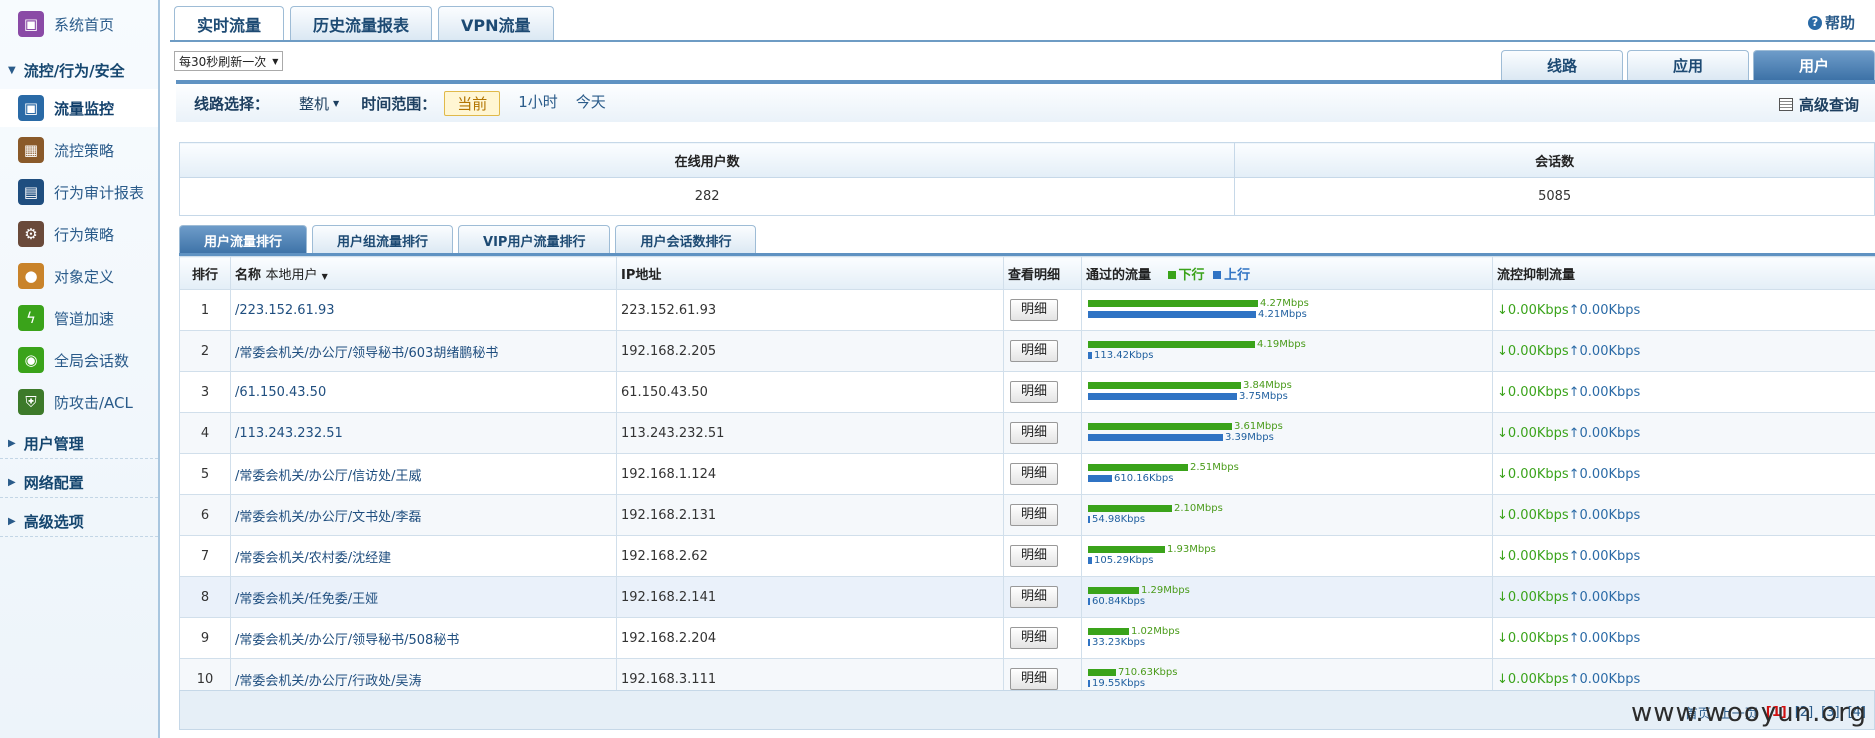  I want to click on flow-down: 3.61Mbps, so click(1185, 426).